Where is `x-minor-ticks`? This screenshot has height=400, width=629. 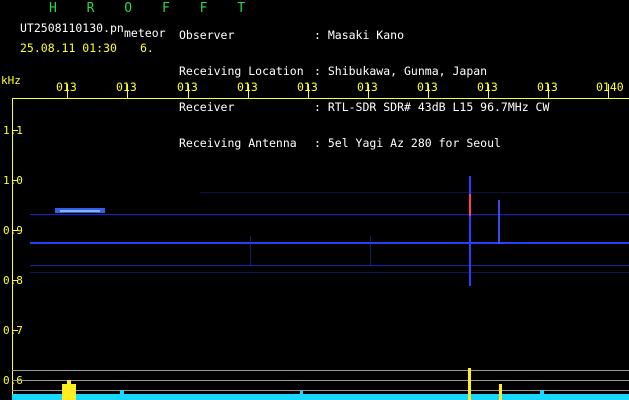
x-minor-ticks is located at coordinates (338, 91).